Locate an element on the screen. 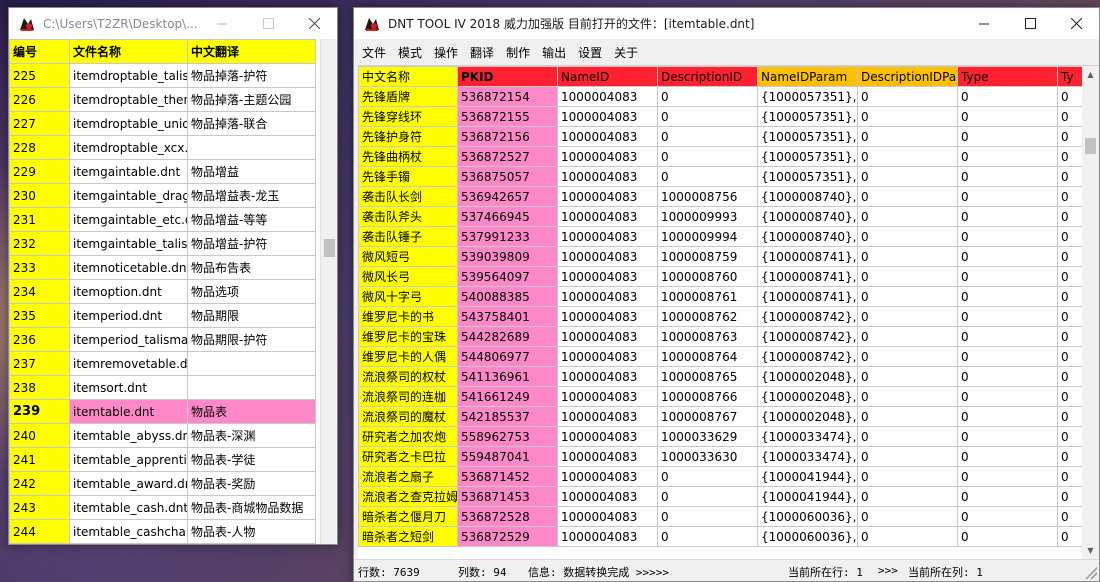  menu-about: 关于 is located at coordinates (630, 52).